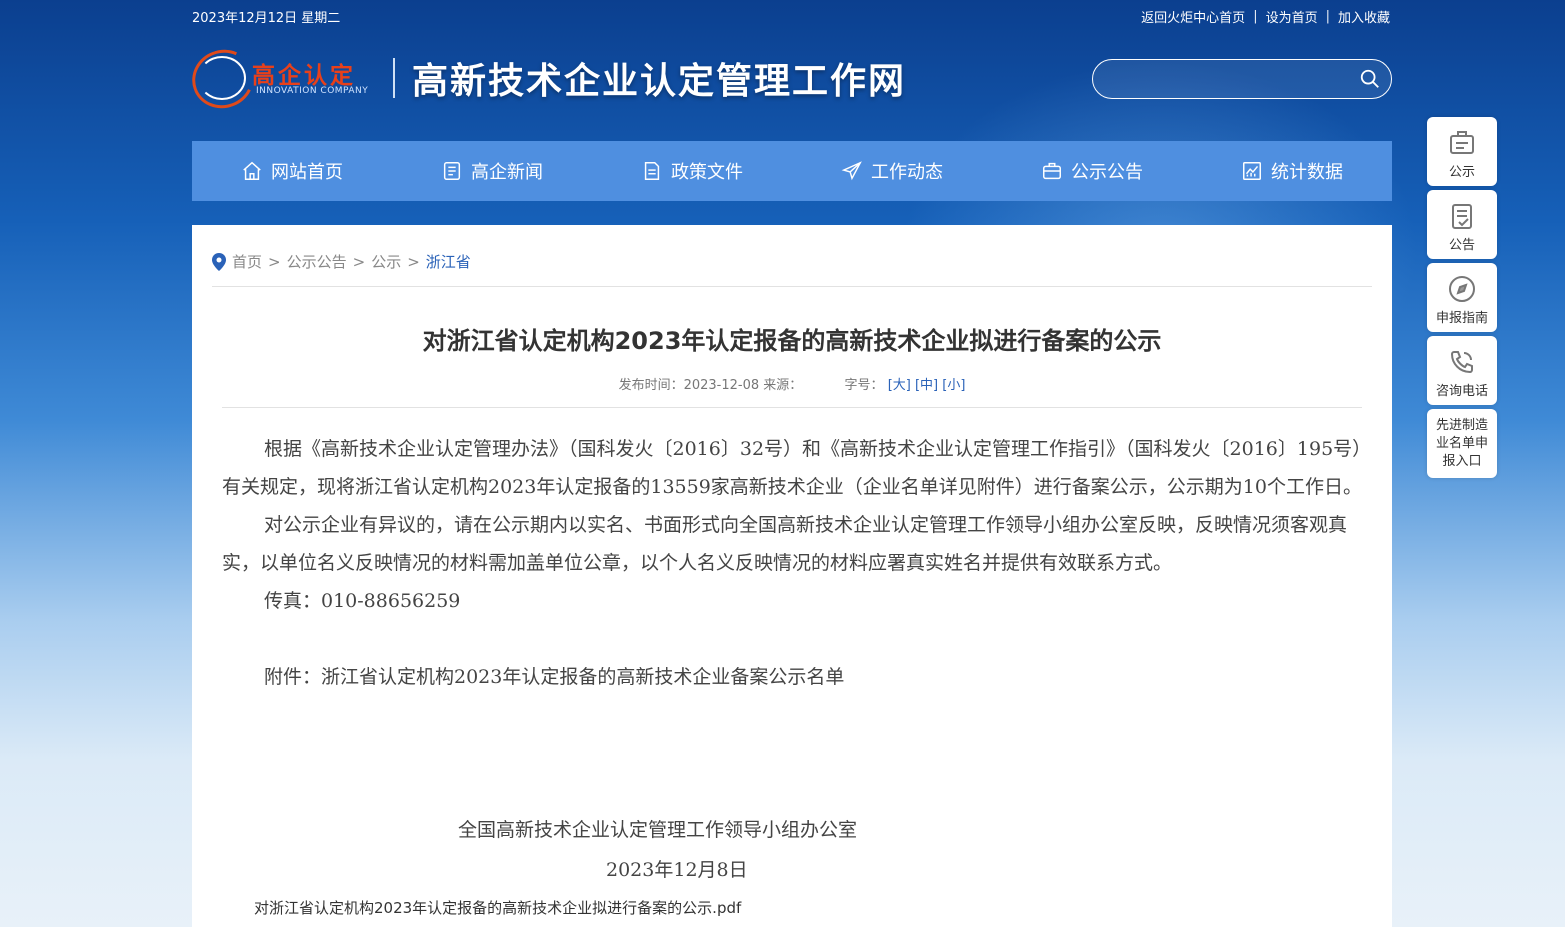 The image size is (1565, 927). I want to click on notice-board-icon, so click(1462, 142).